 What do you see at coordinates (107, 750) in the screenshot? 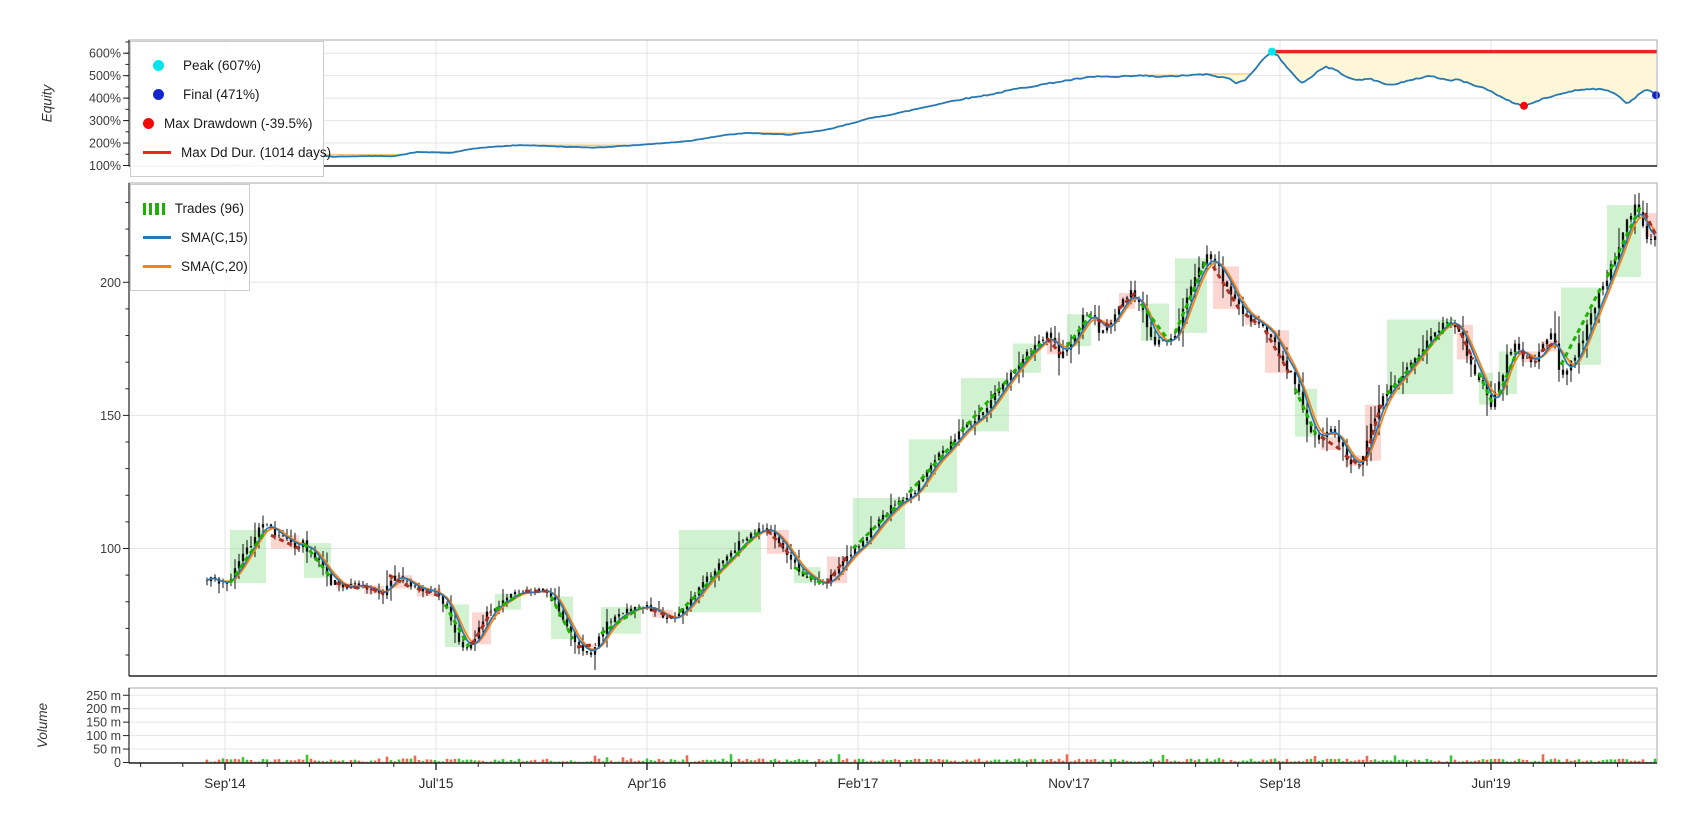
I see `y-tick-label: 50 m` at bounding box center [107, 750].